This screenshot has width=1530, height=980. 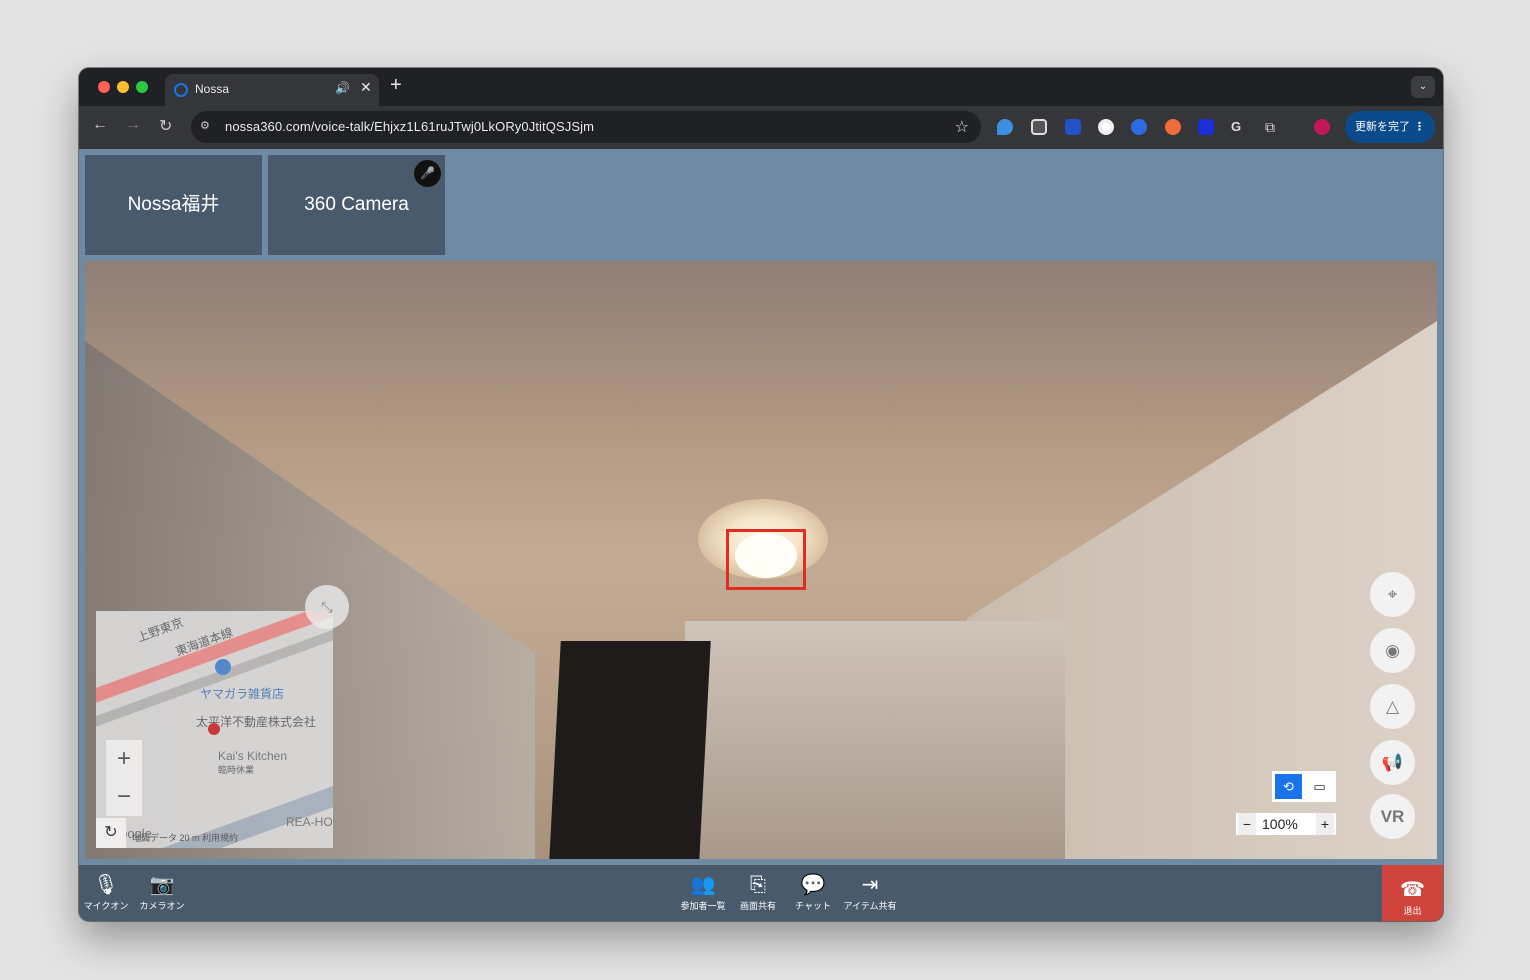 I want to click on participant-name: 360 Camera, so click(x=356, y=204).